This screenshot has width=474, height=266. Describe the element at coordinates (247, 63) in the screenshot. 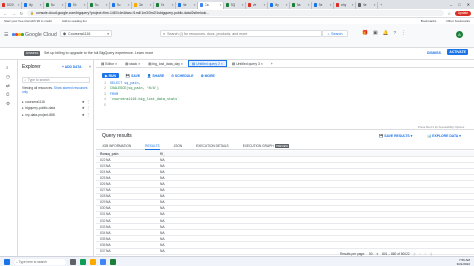

I see `editor-tab: ▤ Untitled query 3 ×` at that location.